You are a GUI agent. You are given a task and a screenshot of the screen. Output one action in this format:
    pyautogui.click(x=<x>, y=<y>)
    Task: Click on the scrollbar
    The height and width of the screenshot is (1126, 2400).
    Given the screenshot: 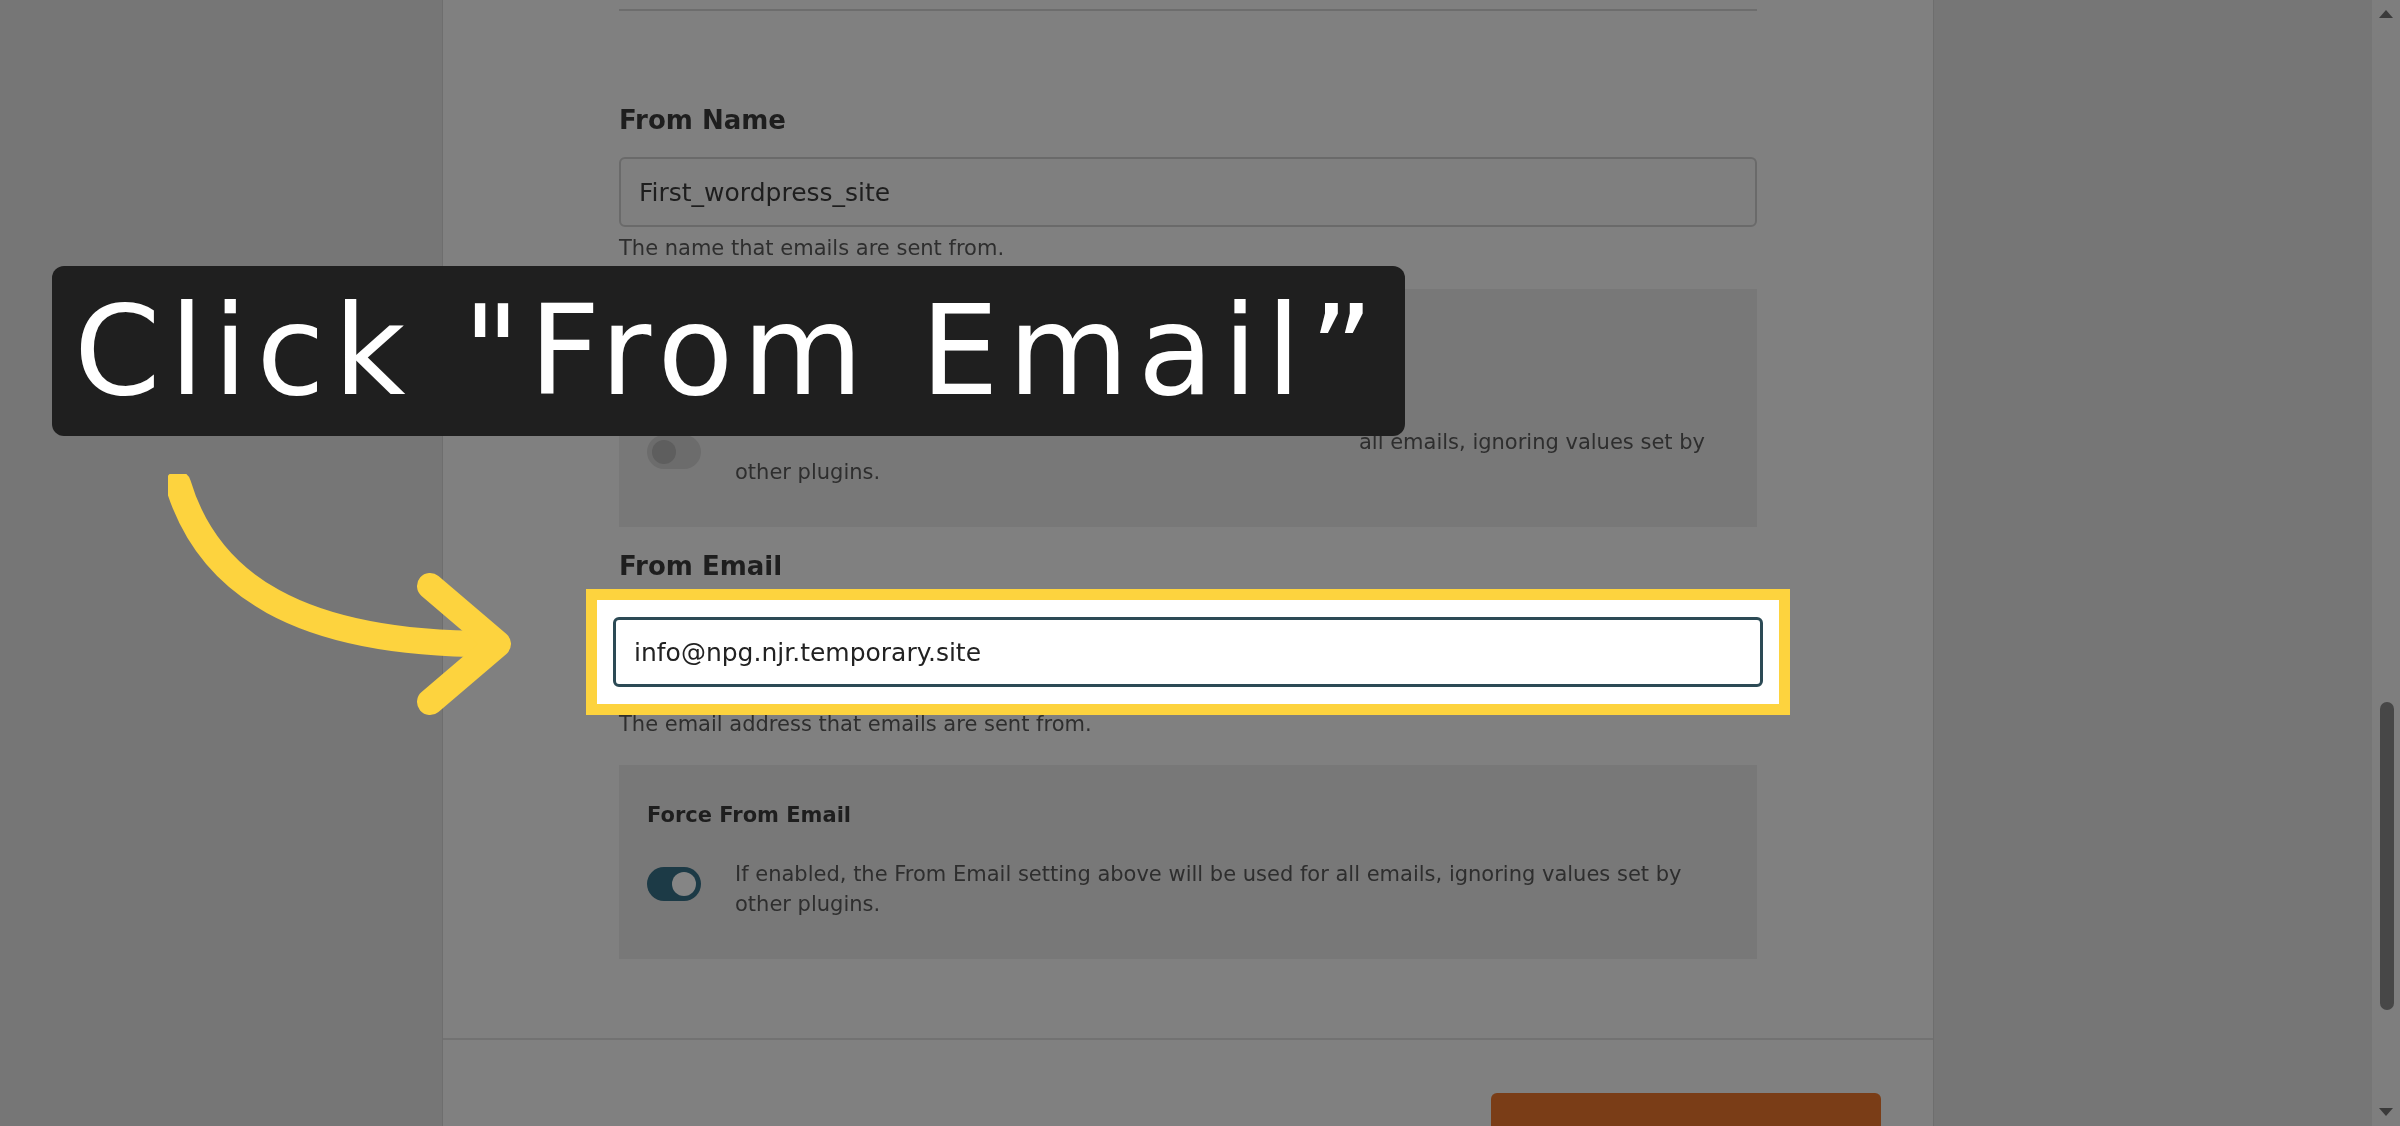 What is the action you would take?
    pyautogui.click(x=2386, y=563)
    